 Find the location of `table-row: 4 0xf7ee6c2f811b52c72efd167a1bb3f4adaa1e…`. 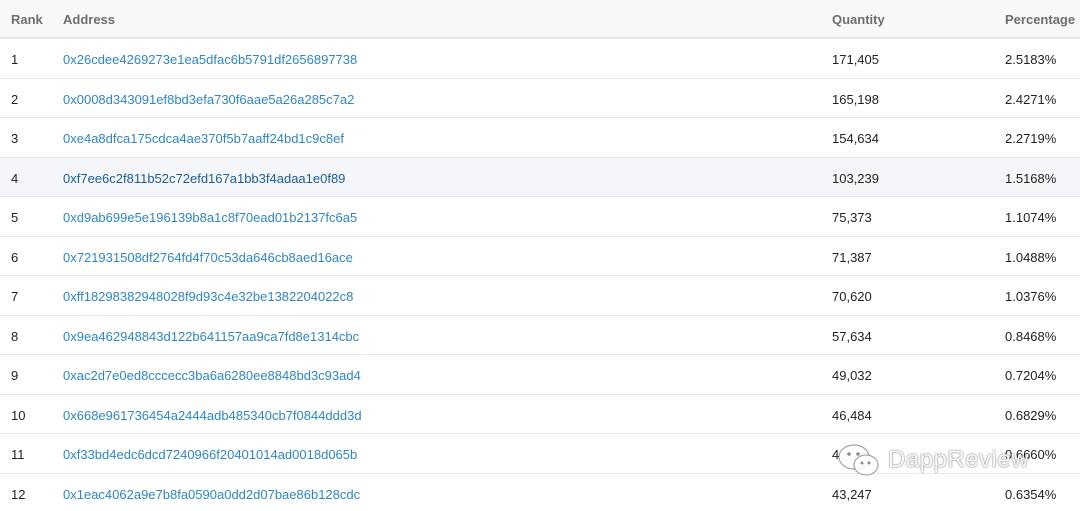

table-row: 4 0xf7ee6c2f811b52c72efd167a1bb3f4adaa1e… is located at coordinates (540, 177).